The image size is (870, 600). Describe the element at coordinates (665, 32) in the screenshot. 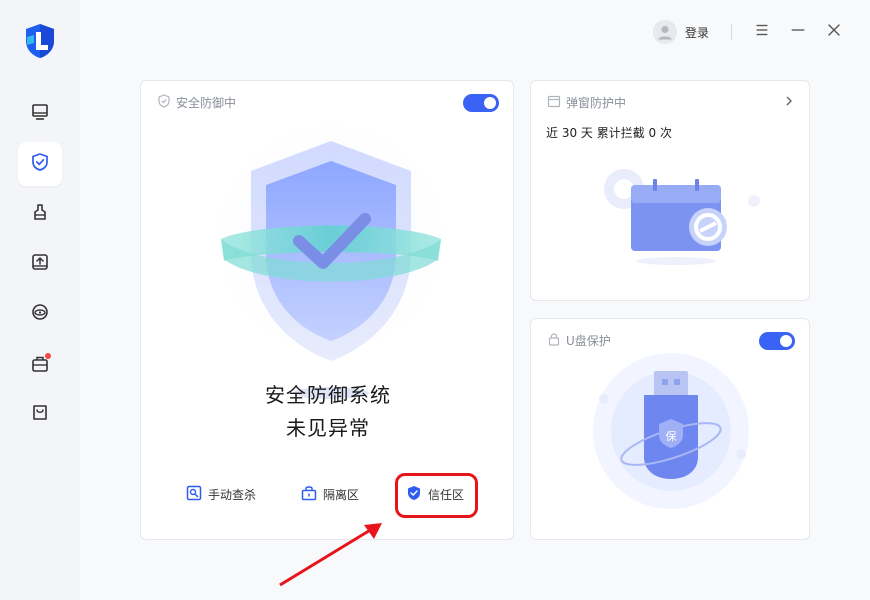

I see `user-icon` at that location.